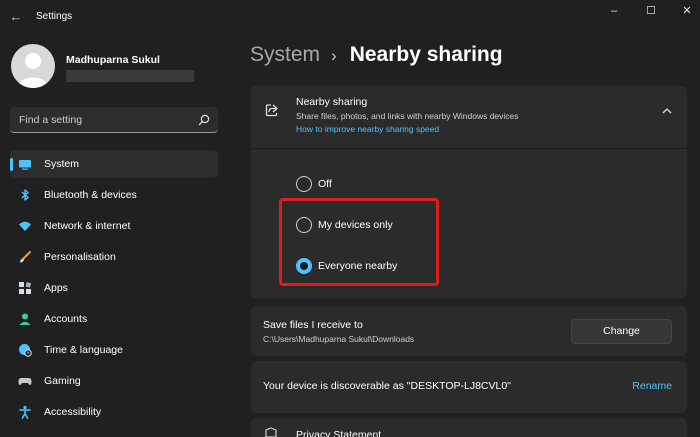  What do you see at coordinates (621, 331) in the screenshot?
I see `change-button: Change` at bounding box center [621, 331].